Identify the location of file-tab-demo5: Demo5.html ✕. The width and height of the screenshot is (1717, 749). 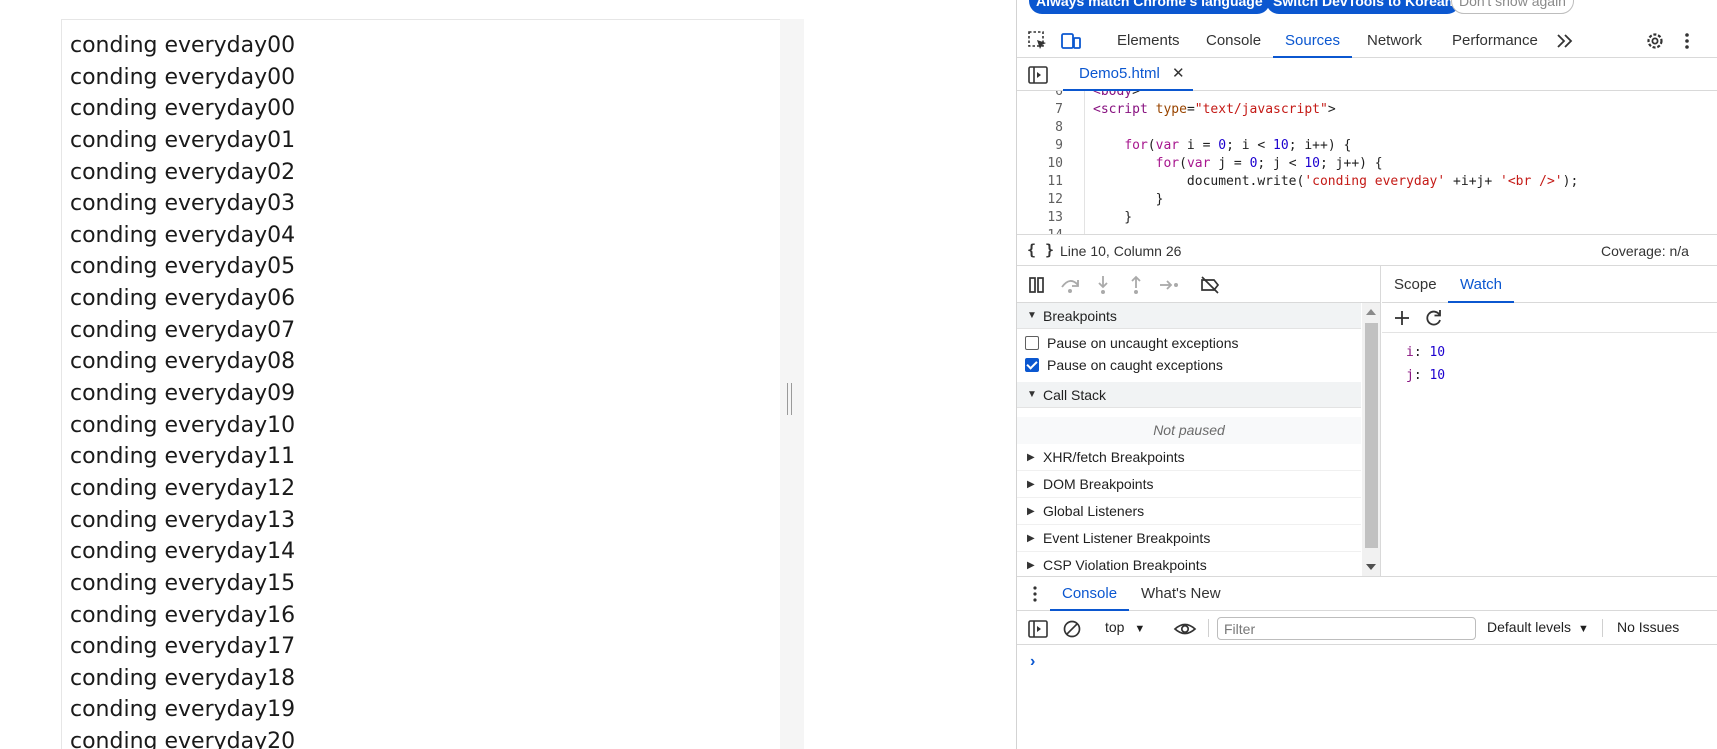
(1128, 74).